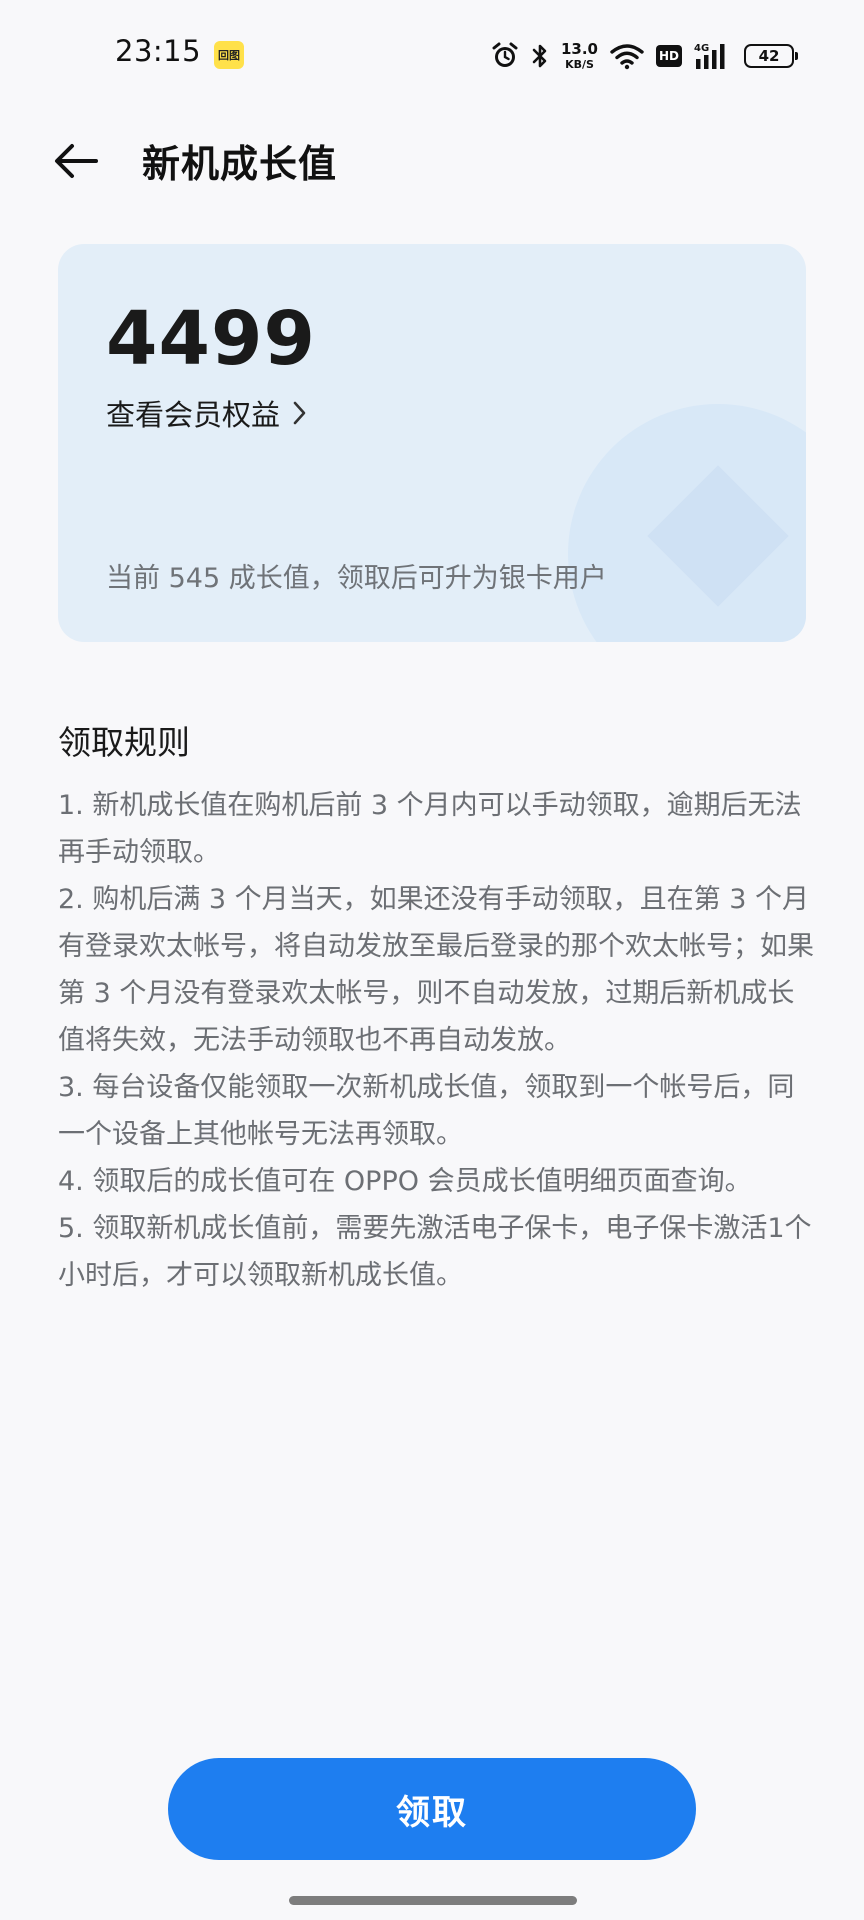 The height and width of the screenshot is (1920, 864). What do you see at coordinates (158, 51) in the screenshot?
I see `status-time: 23:15` at bounding box center [158, 51].